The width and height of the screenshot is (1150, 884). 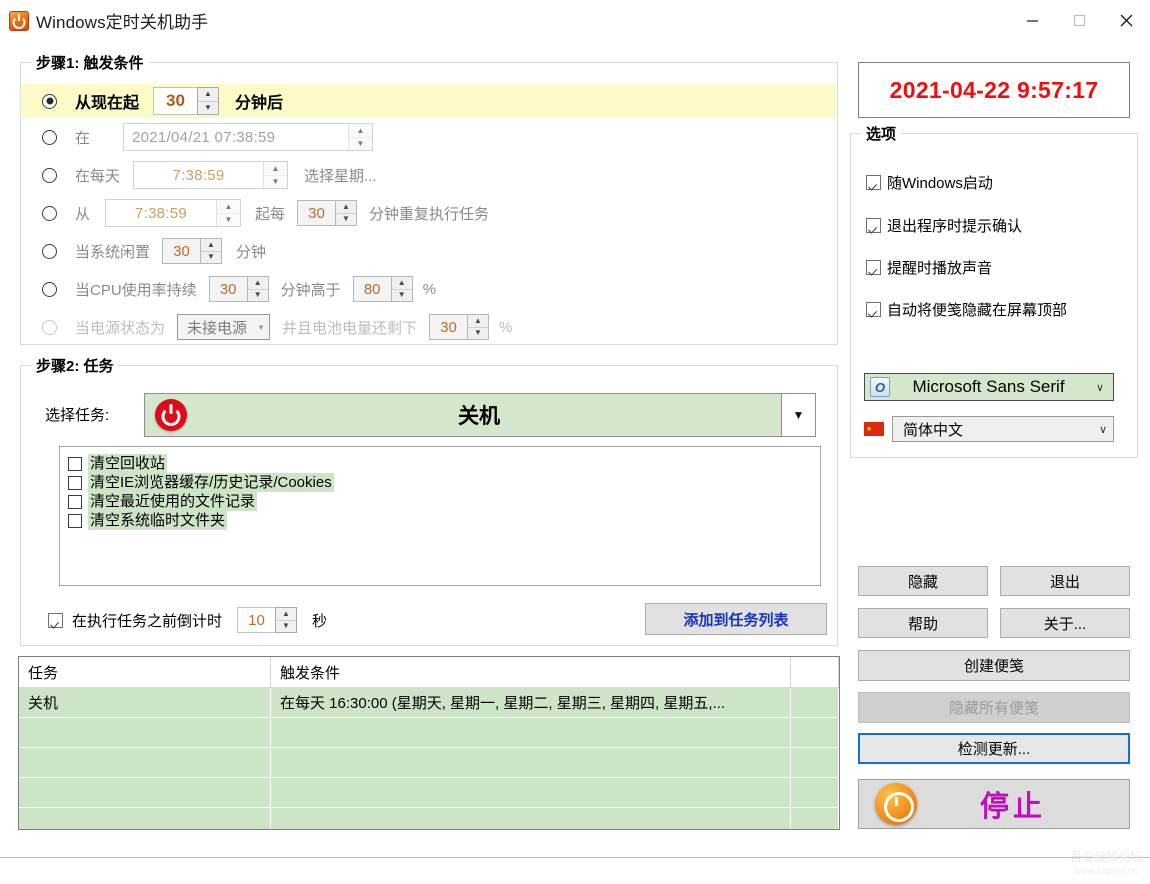 What do you see at coordinates (75, 501) in the screenshot?
I see `checkbox-clear-recent-files` at bounding box center [75, 501].